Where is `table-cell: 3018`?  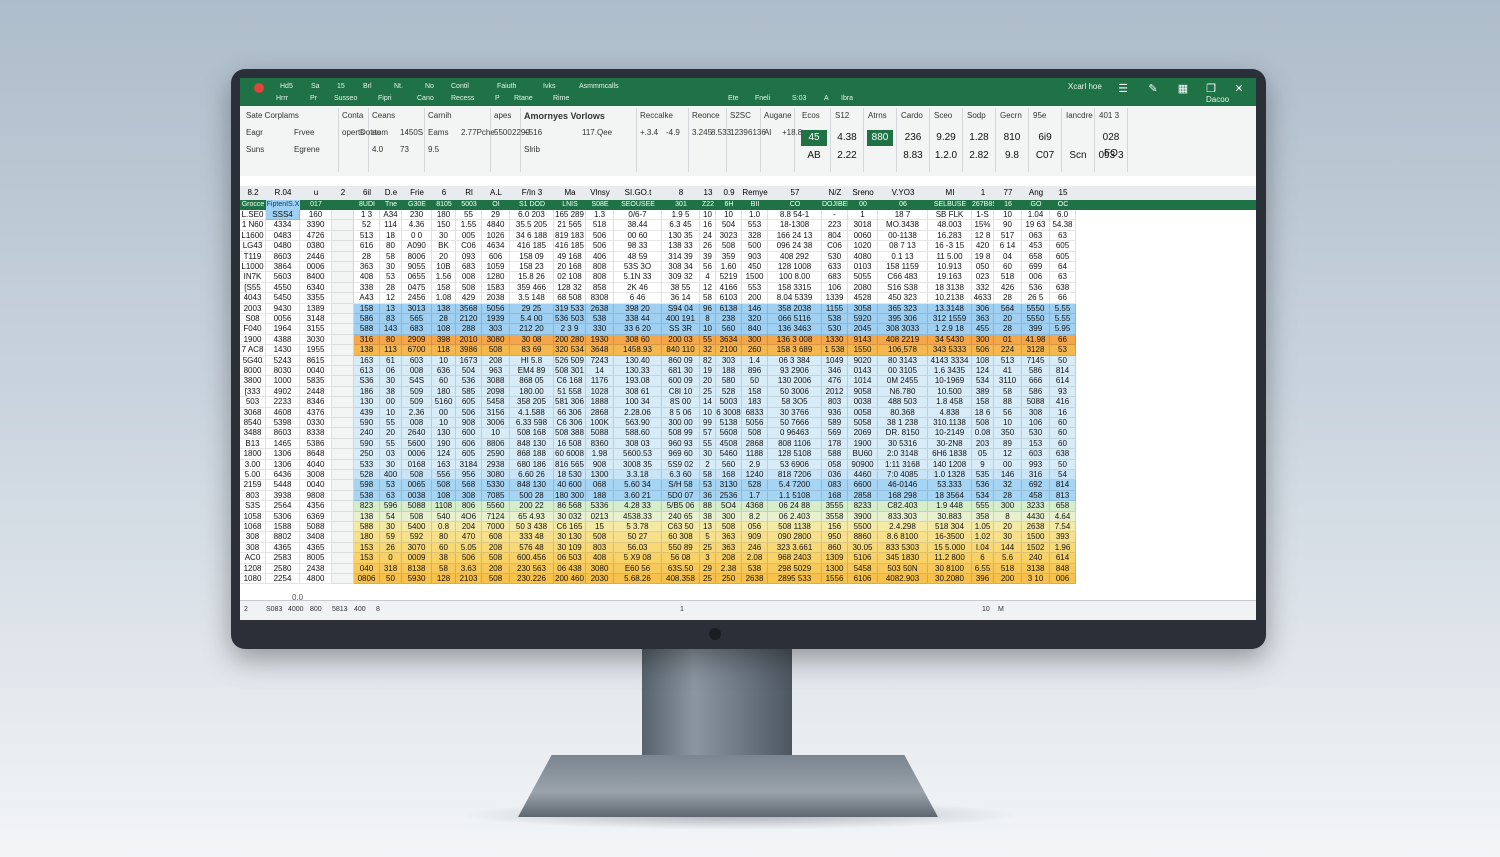 table-cell: 3018 is located at coordinates (863, 225).